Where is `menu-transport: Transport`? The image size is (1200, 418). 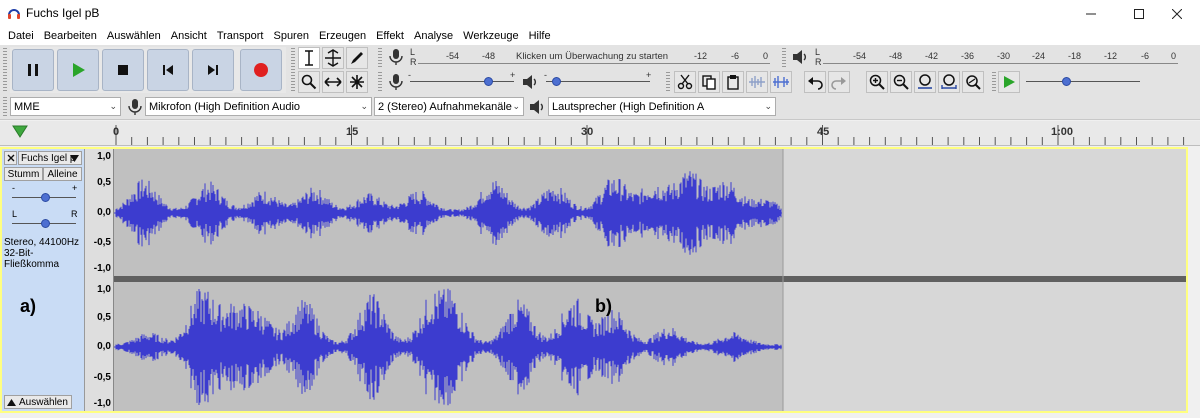 menu-transport: Transport is located at coordinates (240, 36).